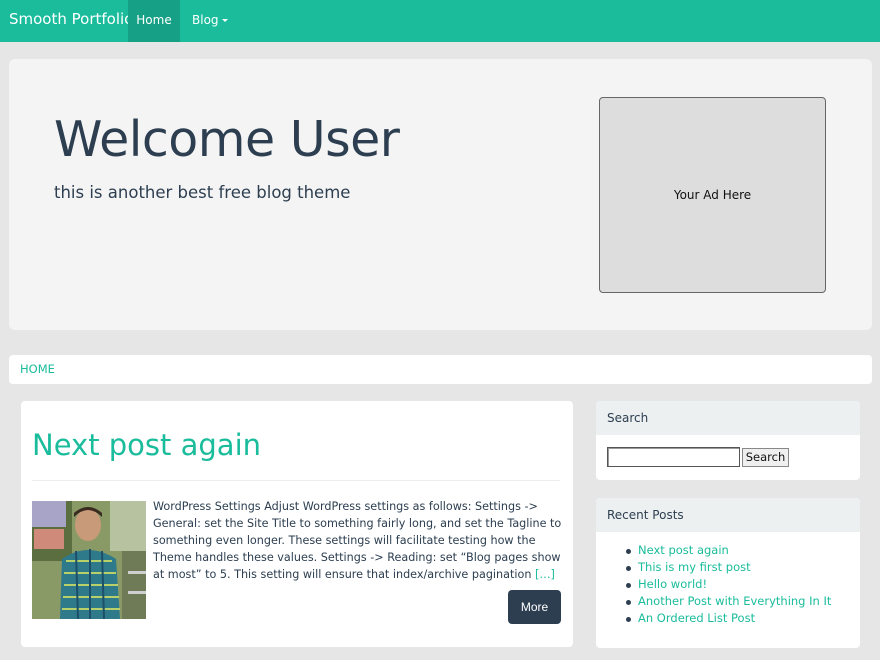  I want to click on post-thumbnail-photo, so click(89, 560).